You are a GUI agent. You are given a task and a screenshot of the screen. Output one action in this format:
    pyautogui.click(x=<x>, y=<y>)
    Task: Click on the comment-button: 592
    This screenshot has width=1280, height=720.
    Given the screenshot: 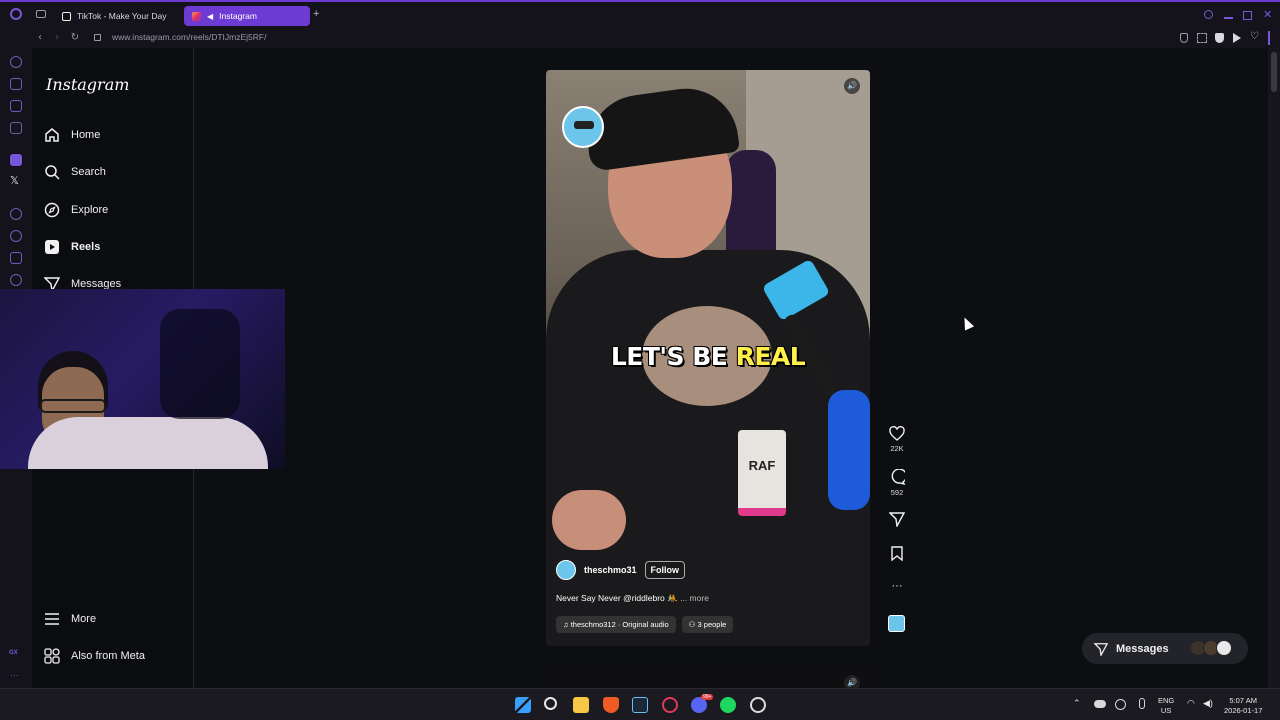 What is the action you would take?
    pyautogui.click(x=897, y=483)
    